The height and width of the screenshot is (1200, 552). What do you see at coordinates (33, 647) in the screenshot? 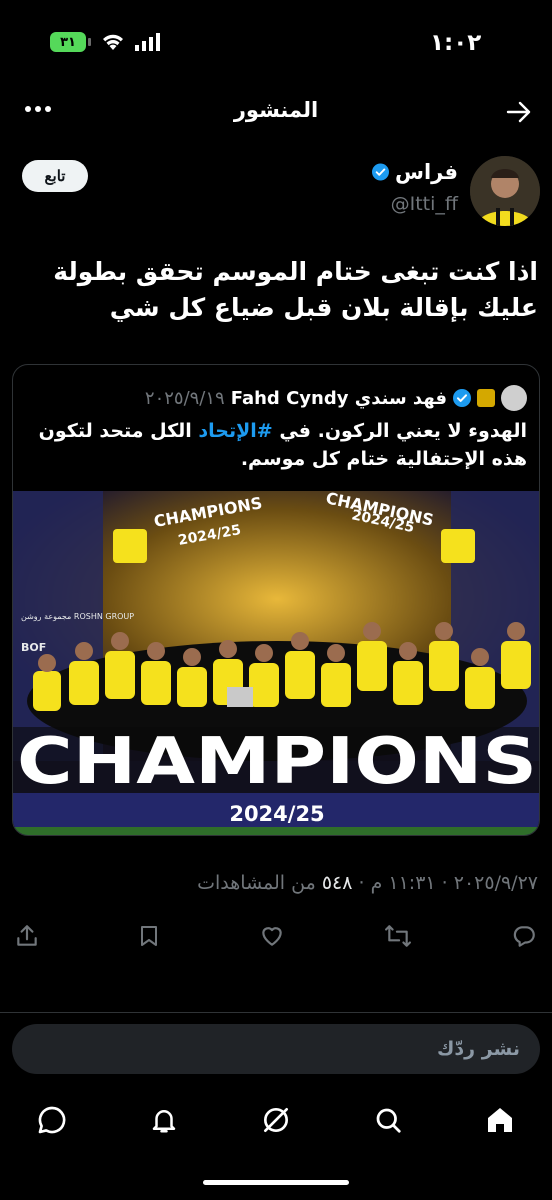
I see `sponsor-text-2: BOF` at bounding box center [33, 647].